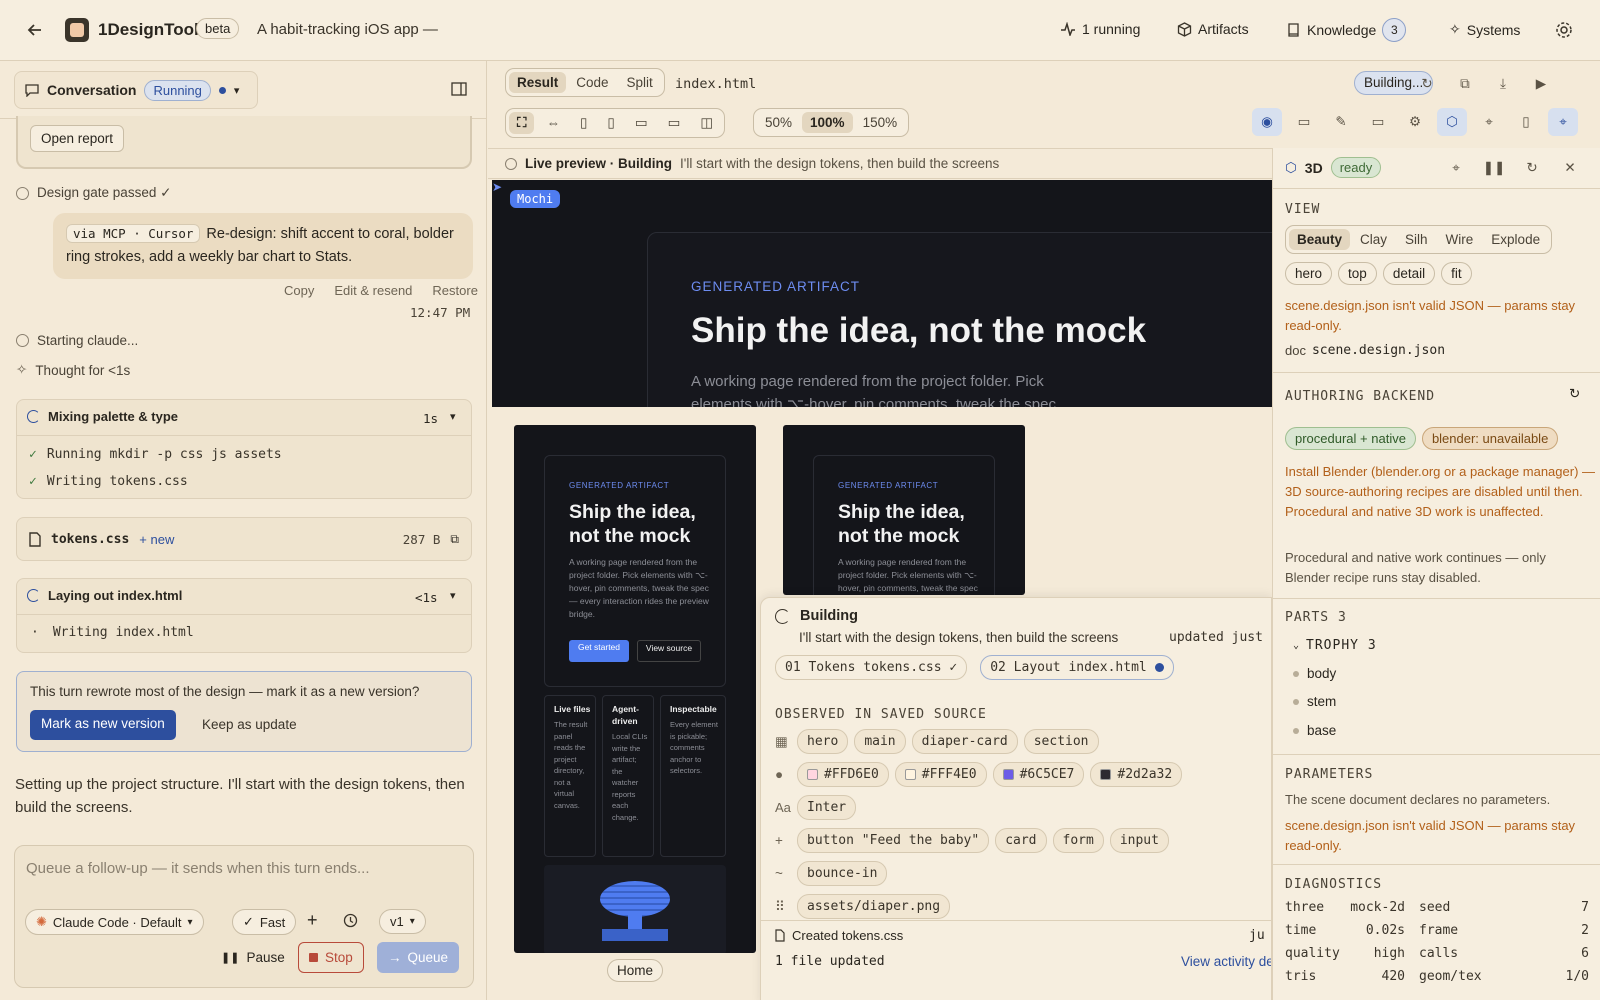  Describe the element at coordinates (1314, 673) in the screenshot. I see `part-item: body` at that location.